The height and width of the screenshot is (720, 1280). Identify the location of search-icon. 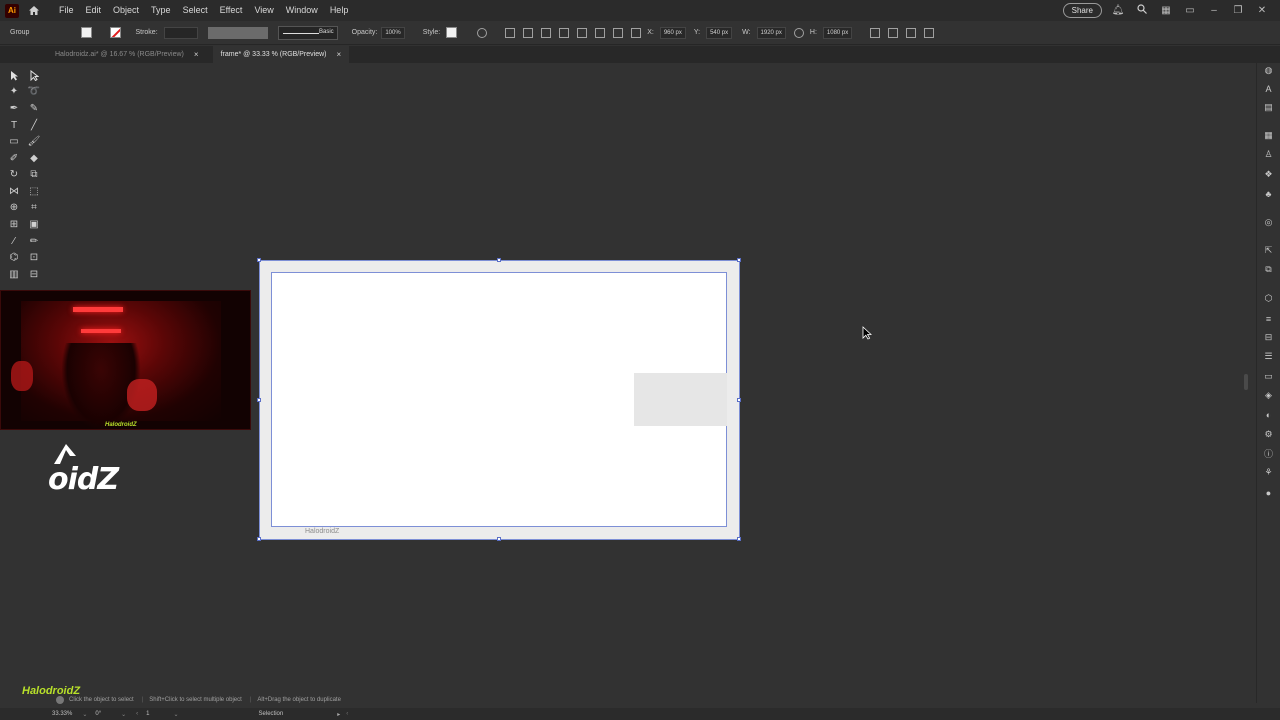
(1142, 10).